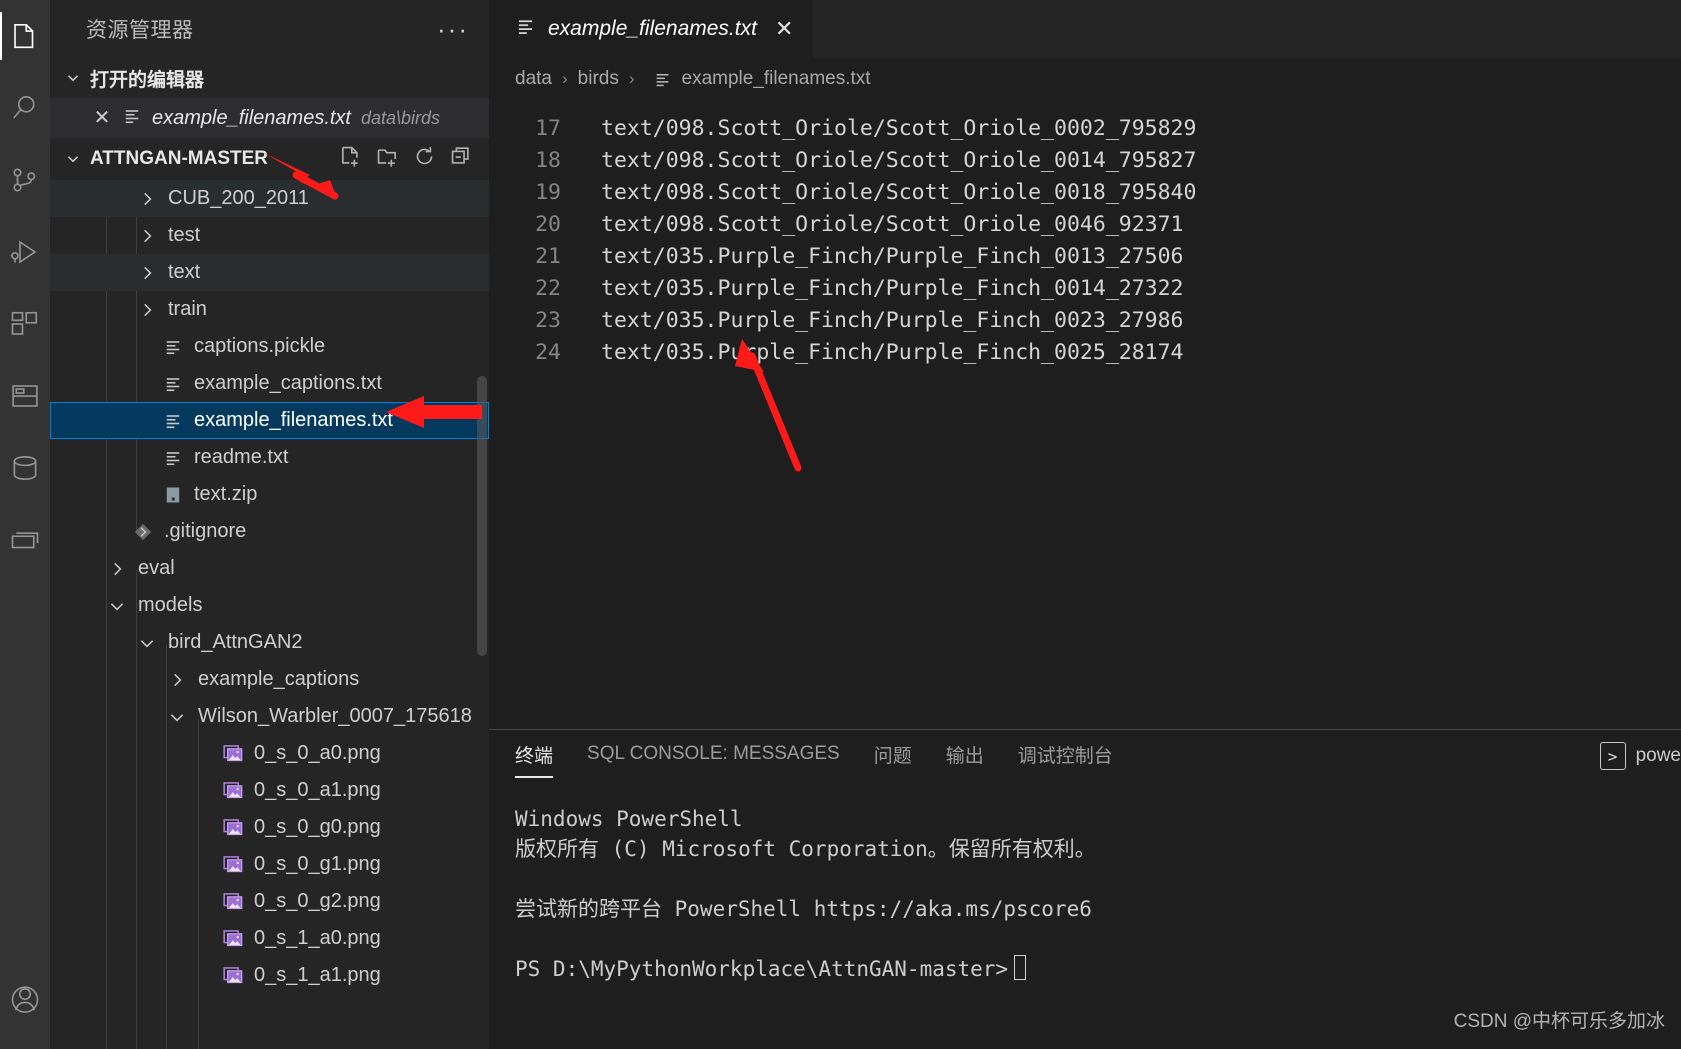 The height and width of the screenshot is (1049, 1681). I want to click on zip-file-icon, so click(173, 495).